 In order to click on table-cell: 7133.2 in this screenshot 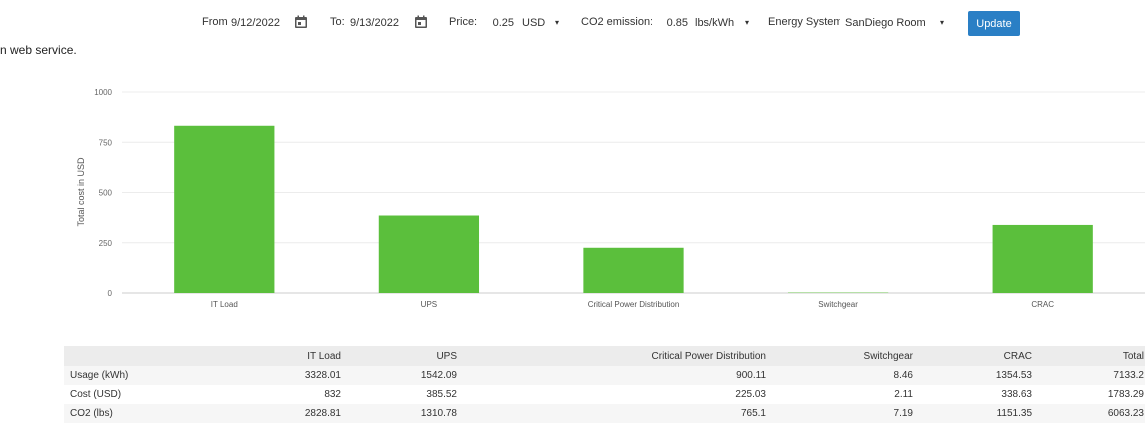, I will do `click(1128, 375)`.